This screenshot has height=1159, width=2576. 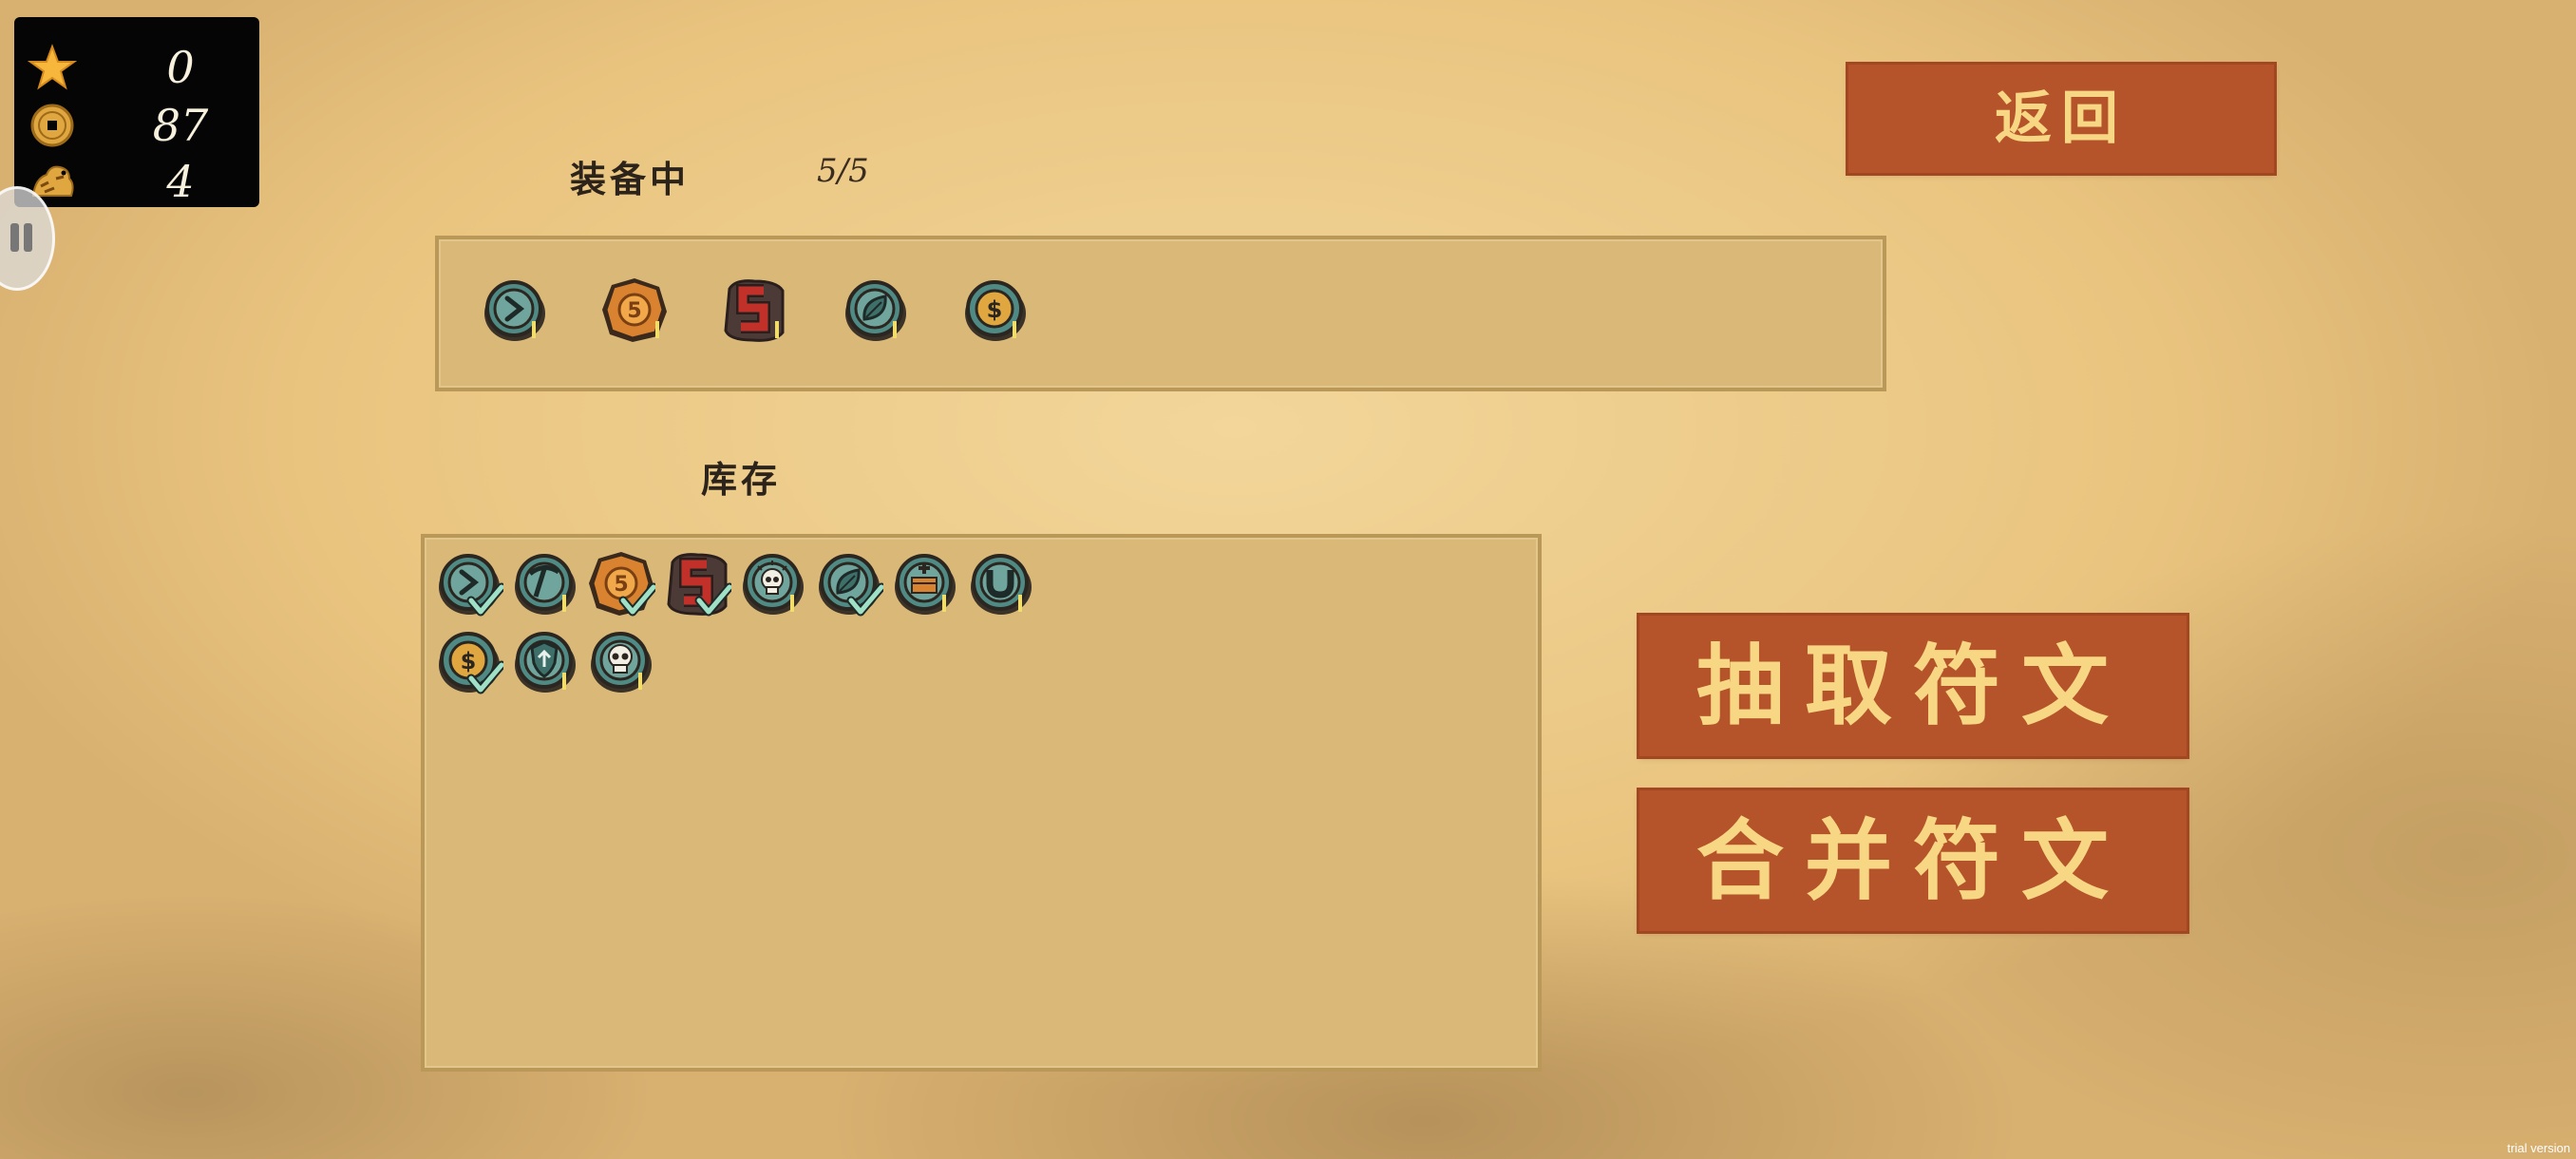 I want to click on inventory-item-leaf, so click(x=849, y=583).